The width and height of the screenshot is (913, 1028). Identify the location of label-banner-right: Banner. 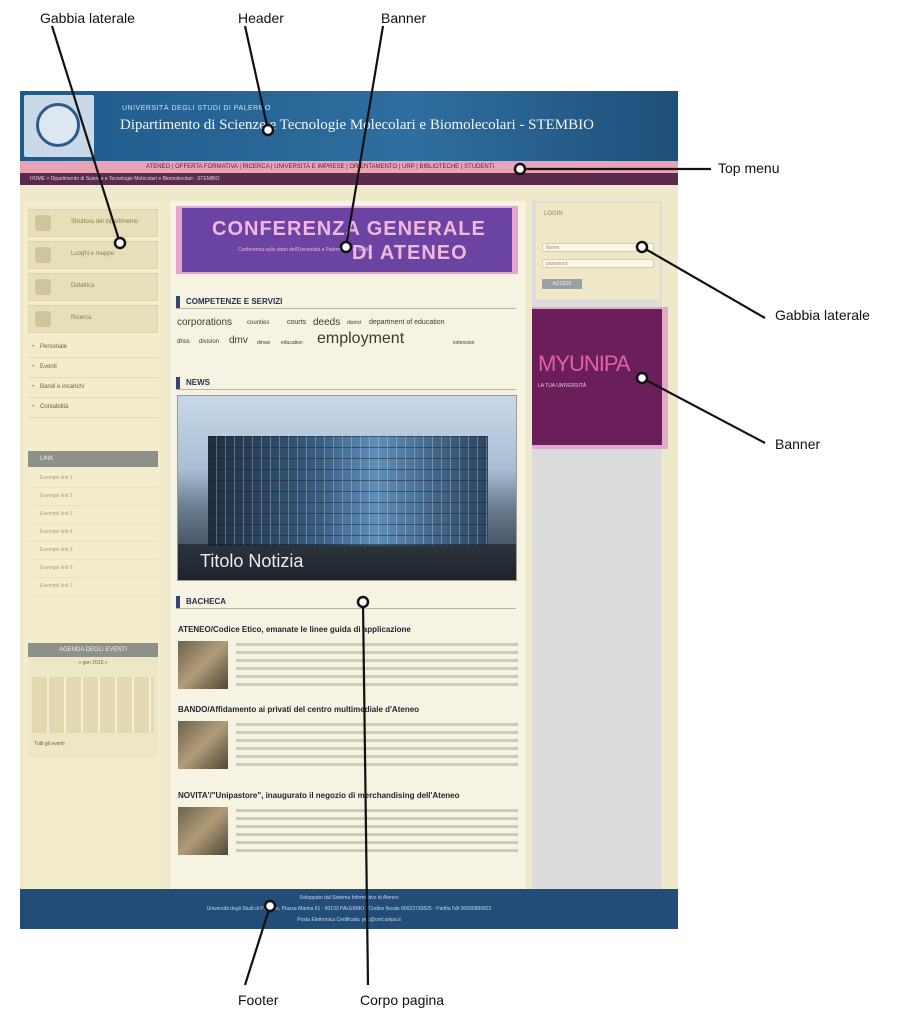
(798, 444).